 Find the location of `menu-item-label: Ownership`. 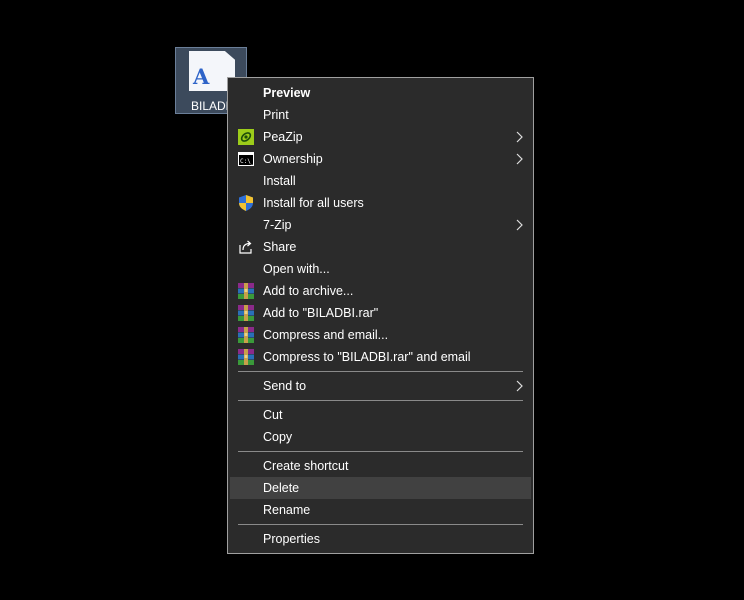

menu-item-label: Ownership is located at coordinates (293, 159).